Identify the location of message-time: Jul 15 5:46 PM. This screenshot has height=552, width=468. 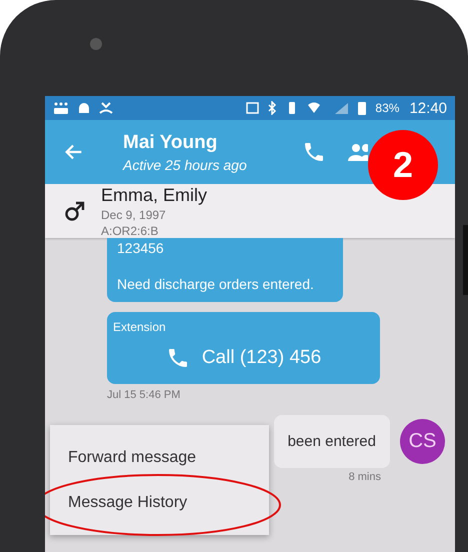
(144, 395).